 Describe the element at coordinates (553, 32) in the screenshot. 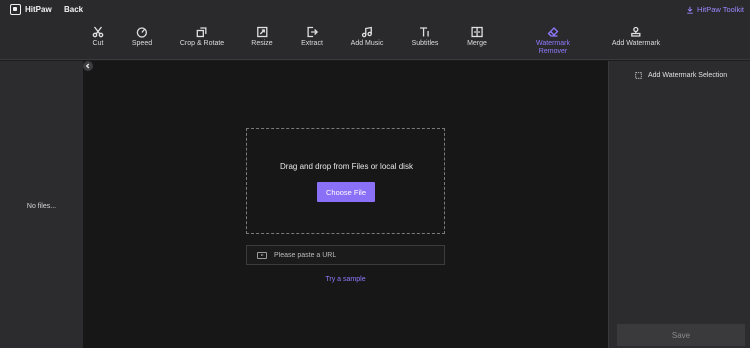

I see `eraser-icon` at that location.